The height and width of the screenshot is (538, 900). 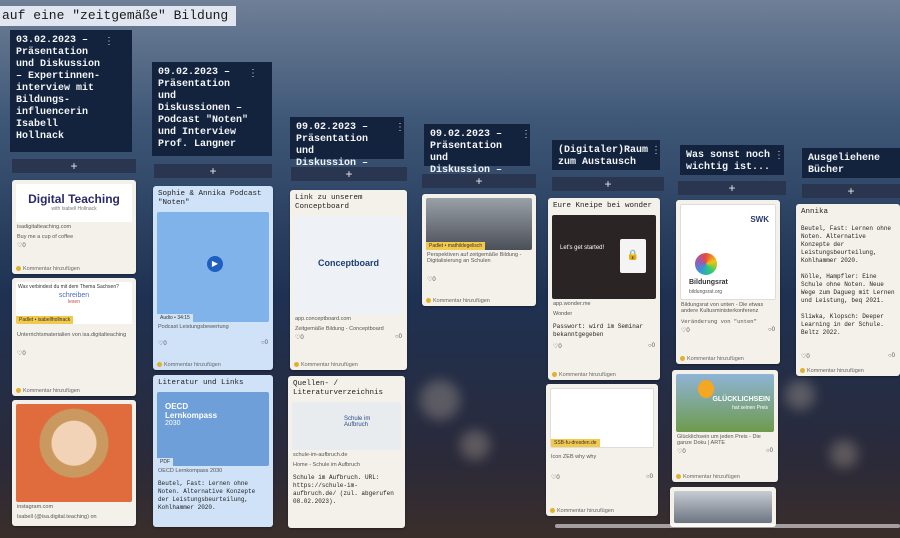 I want to click on pdf-preview: OECD Lernkompass 2030 PDF, so click(x=213, y=429).